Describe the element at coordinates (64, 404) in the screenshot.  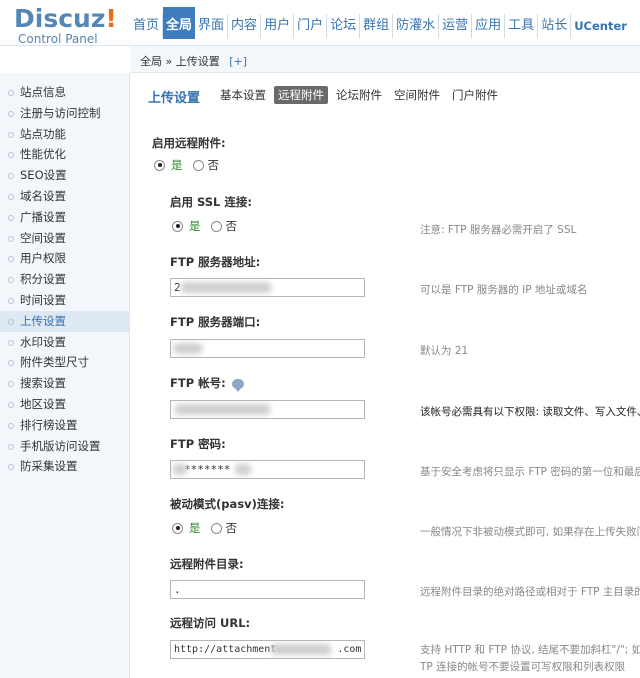
I see `sidebar-item-region: 地区设置` at that location.